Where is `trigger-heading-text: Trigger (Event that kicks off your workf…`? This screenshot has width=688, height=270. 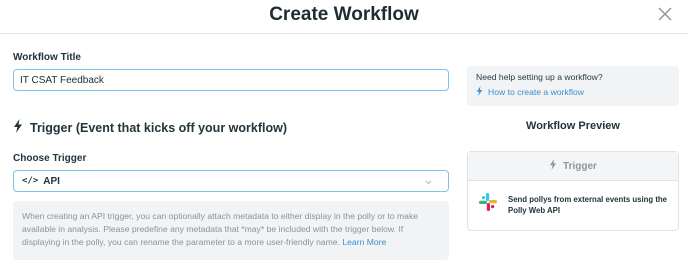
trigger-heading-text: Trigger (Event that kicks off your workf… is located at coordinates (158, 128).